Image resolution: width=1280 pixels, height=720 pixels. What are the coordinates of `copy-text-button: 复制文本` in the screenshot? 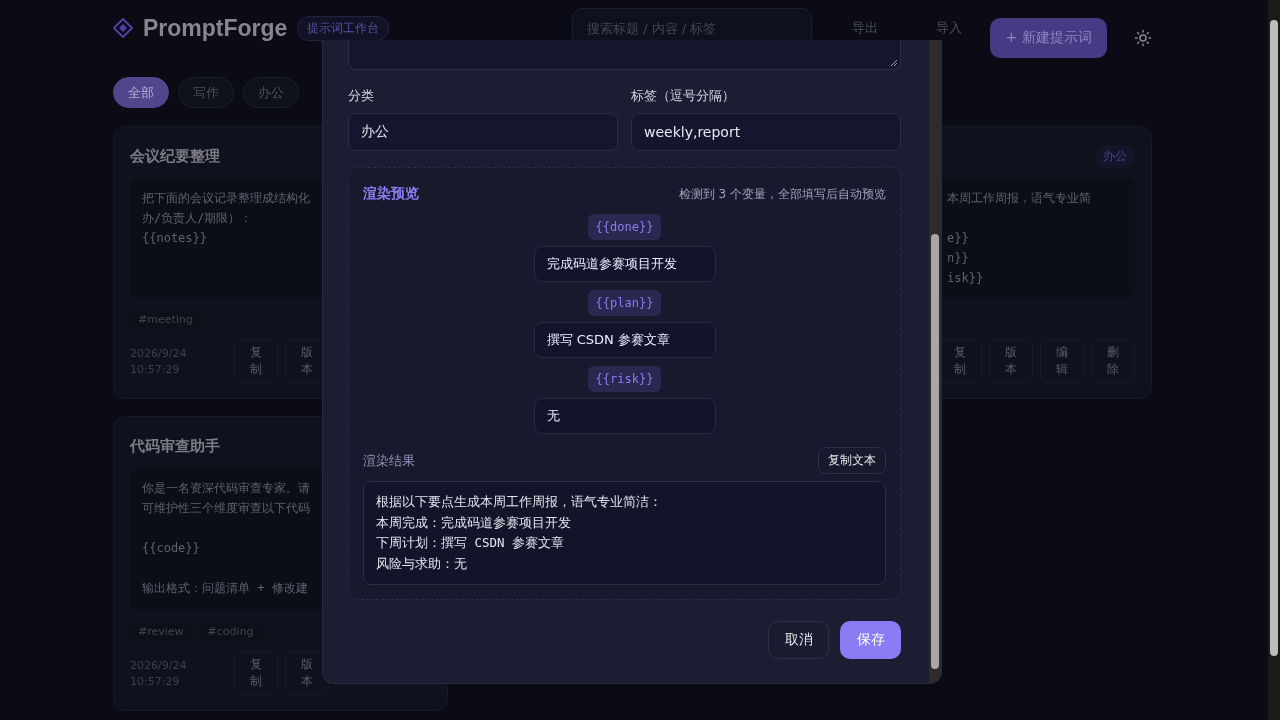 It's located at (852, 460).